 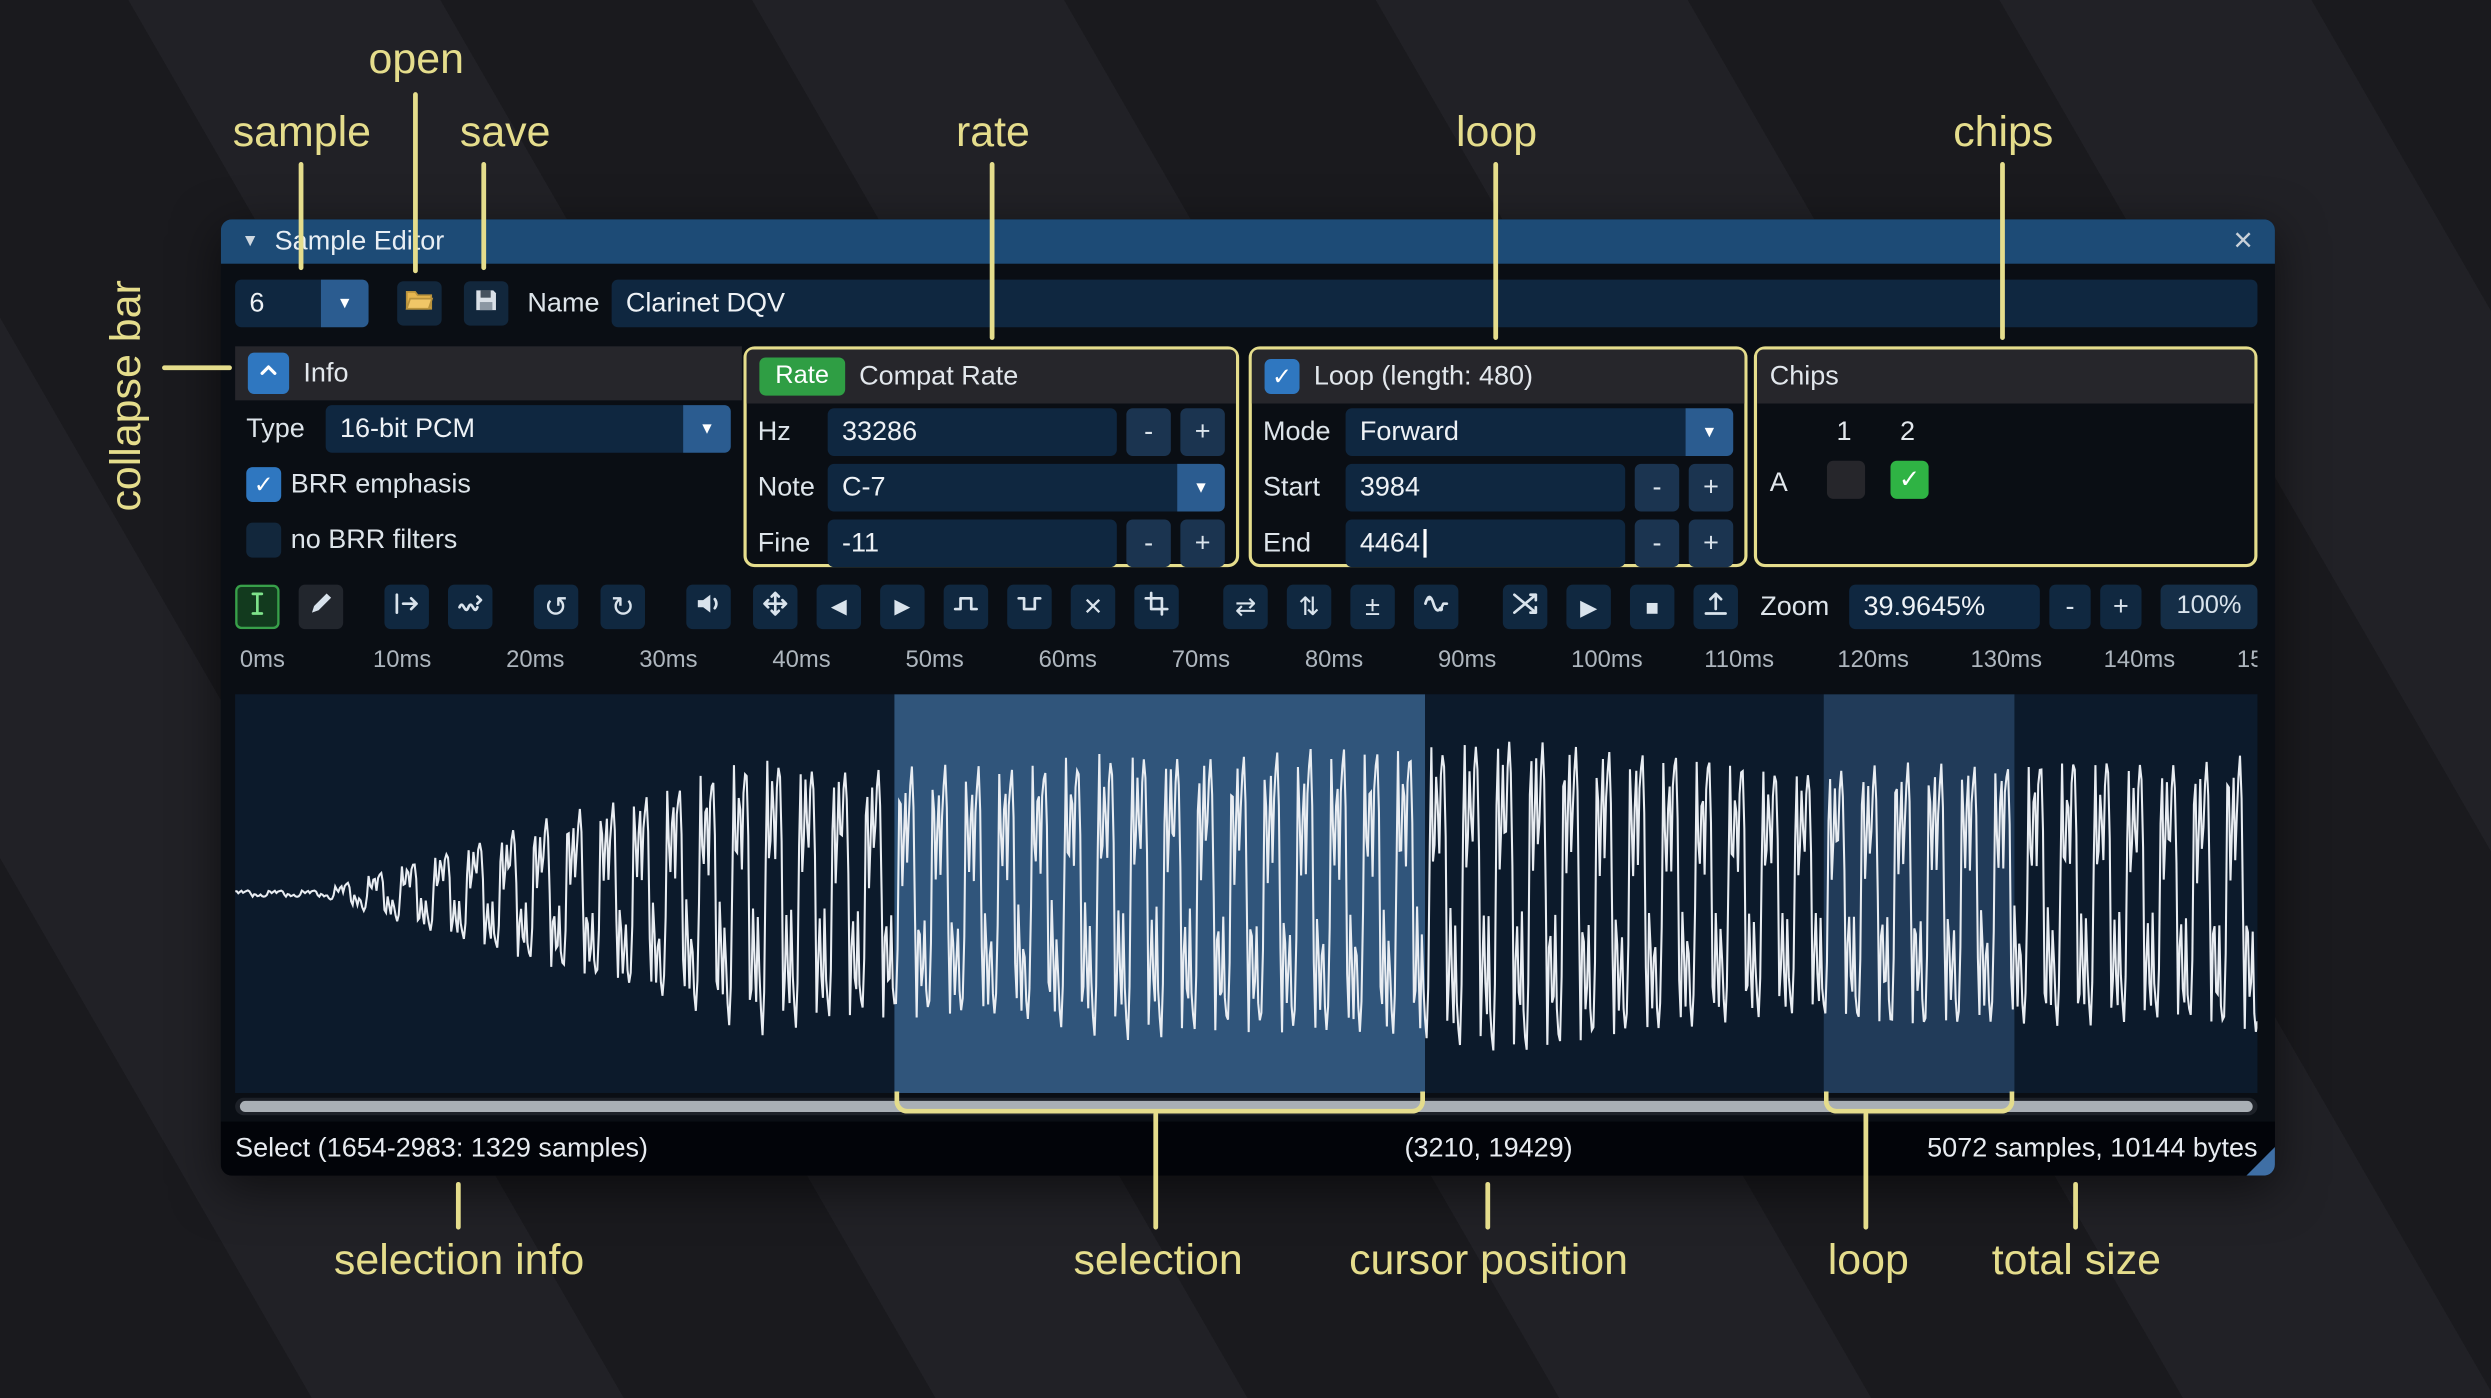 I want to click on note-label: Note, so click(x=786, y=487).